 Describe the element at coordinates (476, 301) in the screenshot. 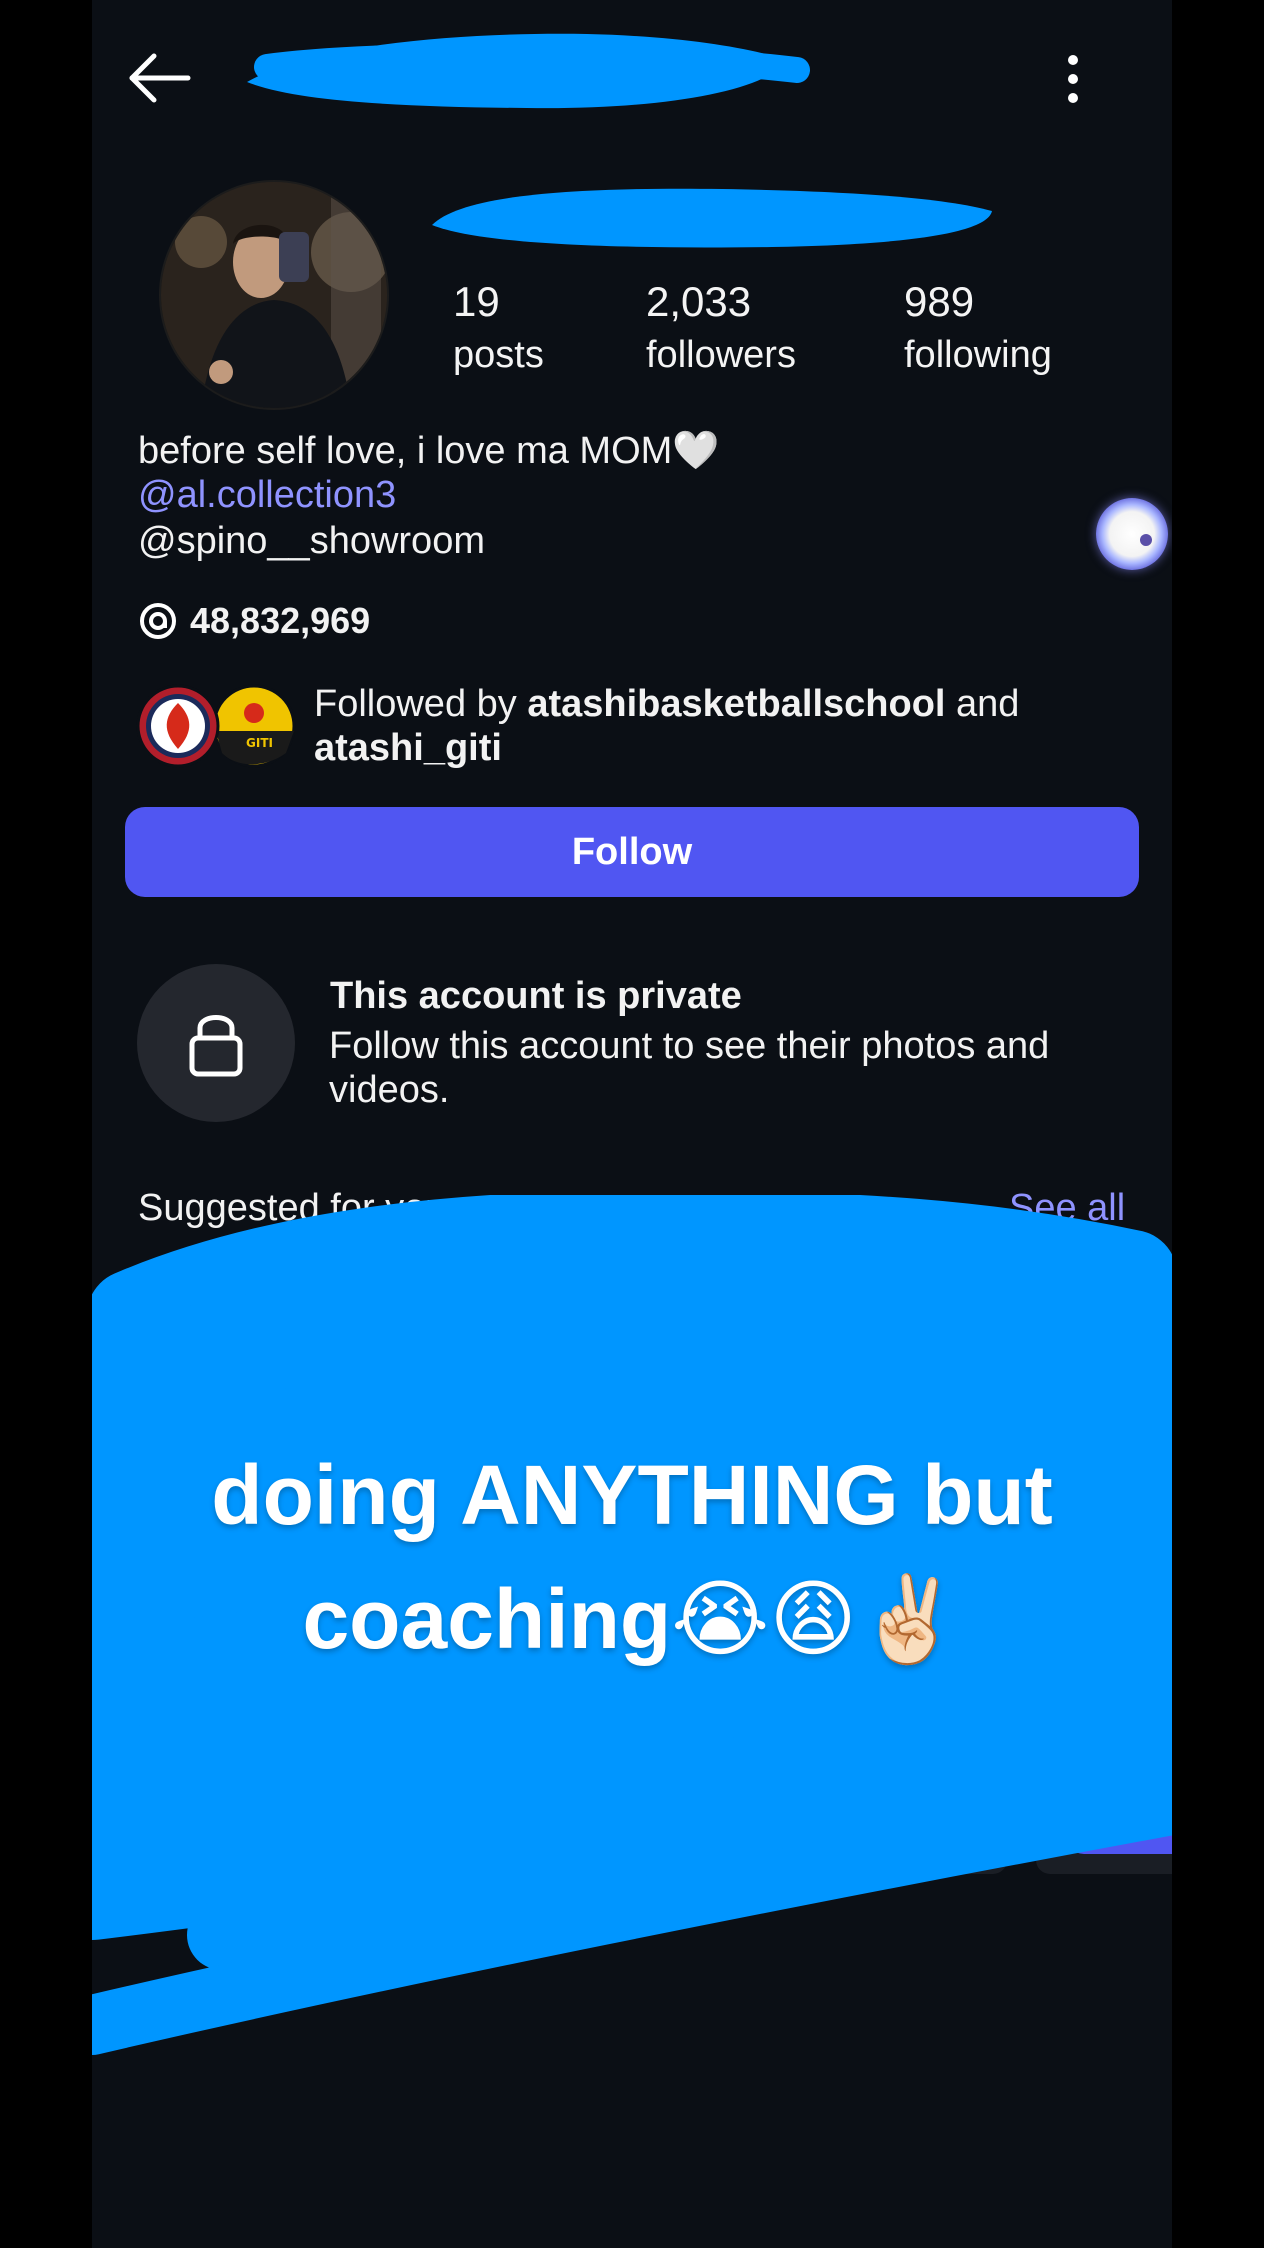

I see `posts-count: 19` at that location.